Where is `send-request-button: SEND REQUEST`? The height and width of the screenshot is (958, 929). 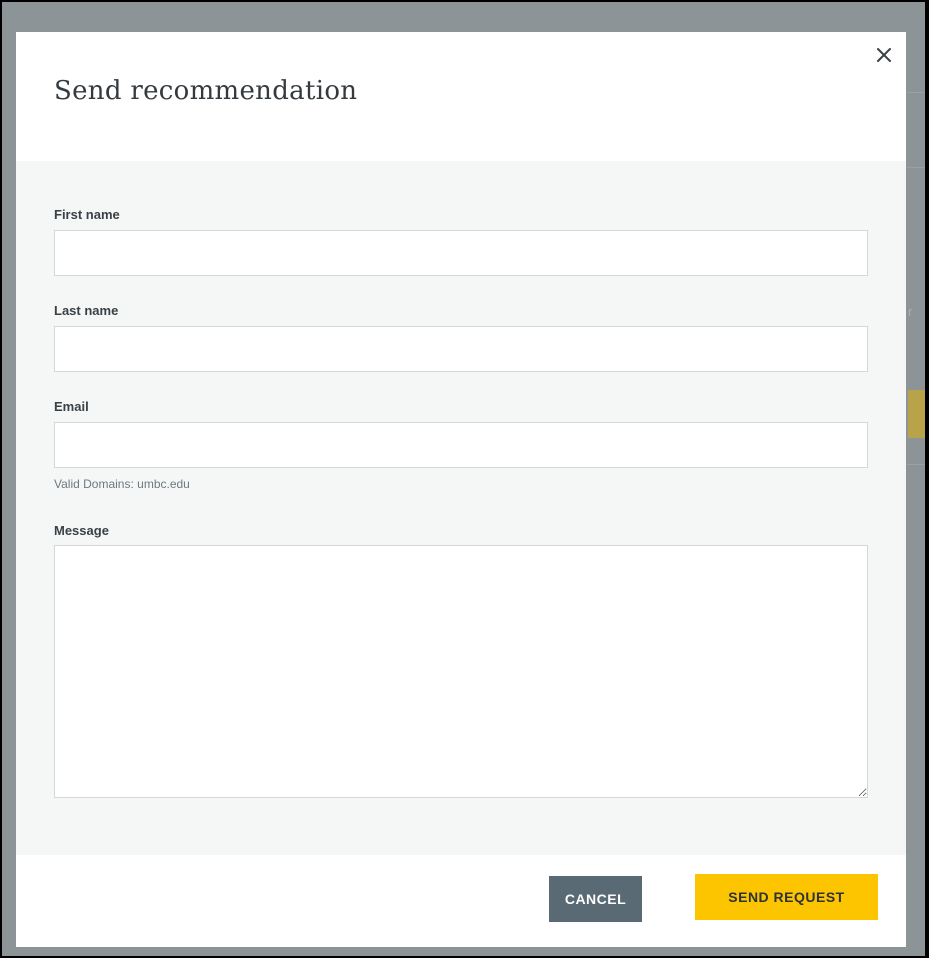
send-request-button: SEND REQUEST is located at coordinates (786, 897).